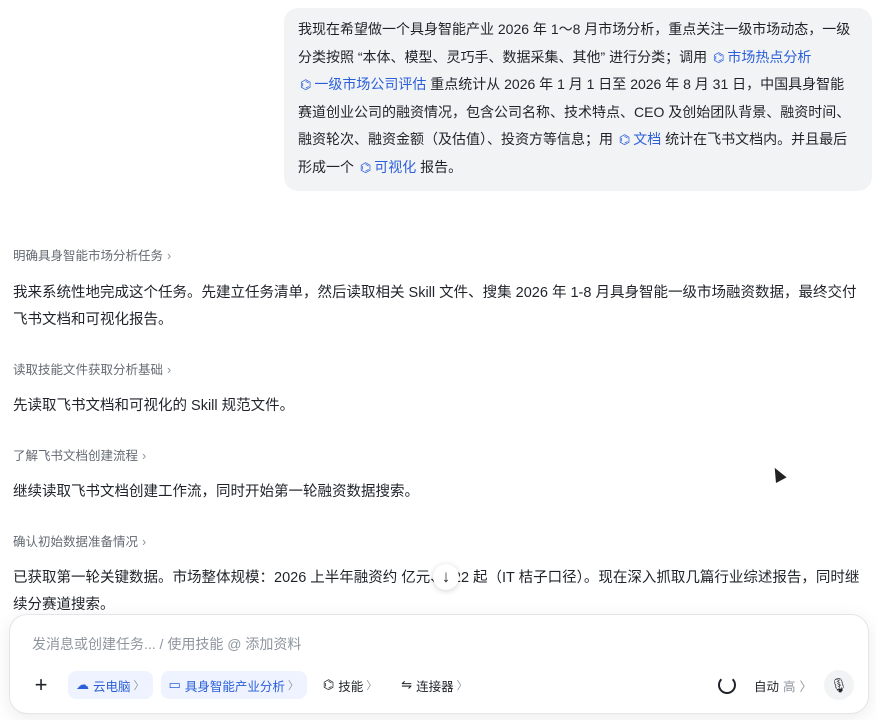 Image resolution: width=876 pixels, height=720 pixels. Describe the element at coordinates (216, 492) in the screenshot. I see `assistant-paragraph: 继续读取飞书文档创建工作流，同时开始第一轮融资数据搜索。` at that location.